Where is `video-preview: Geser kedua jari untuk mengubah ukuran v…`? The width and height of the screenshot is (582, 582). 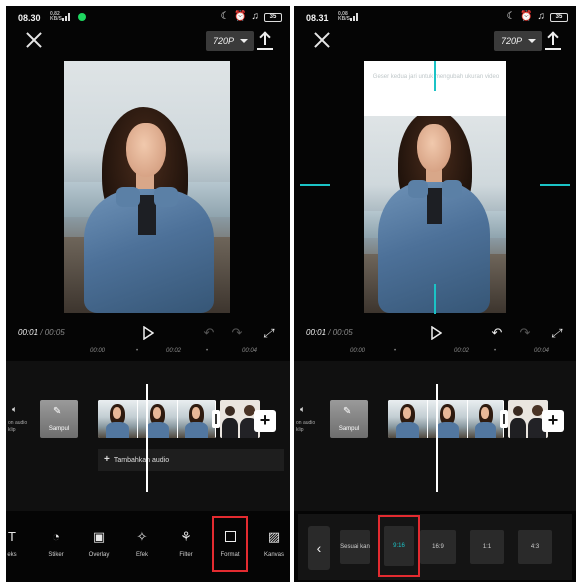
video-preview: Geser kedua jari untuk mengubah ukuran v… is located at coordinates (435, 187).